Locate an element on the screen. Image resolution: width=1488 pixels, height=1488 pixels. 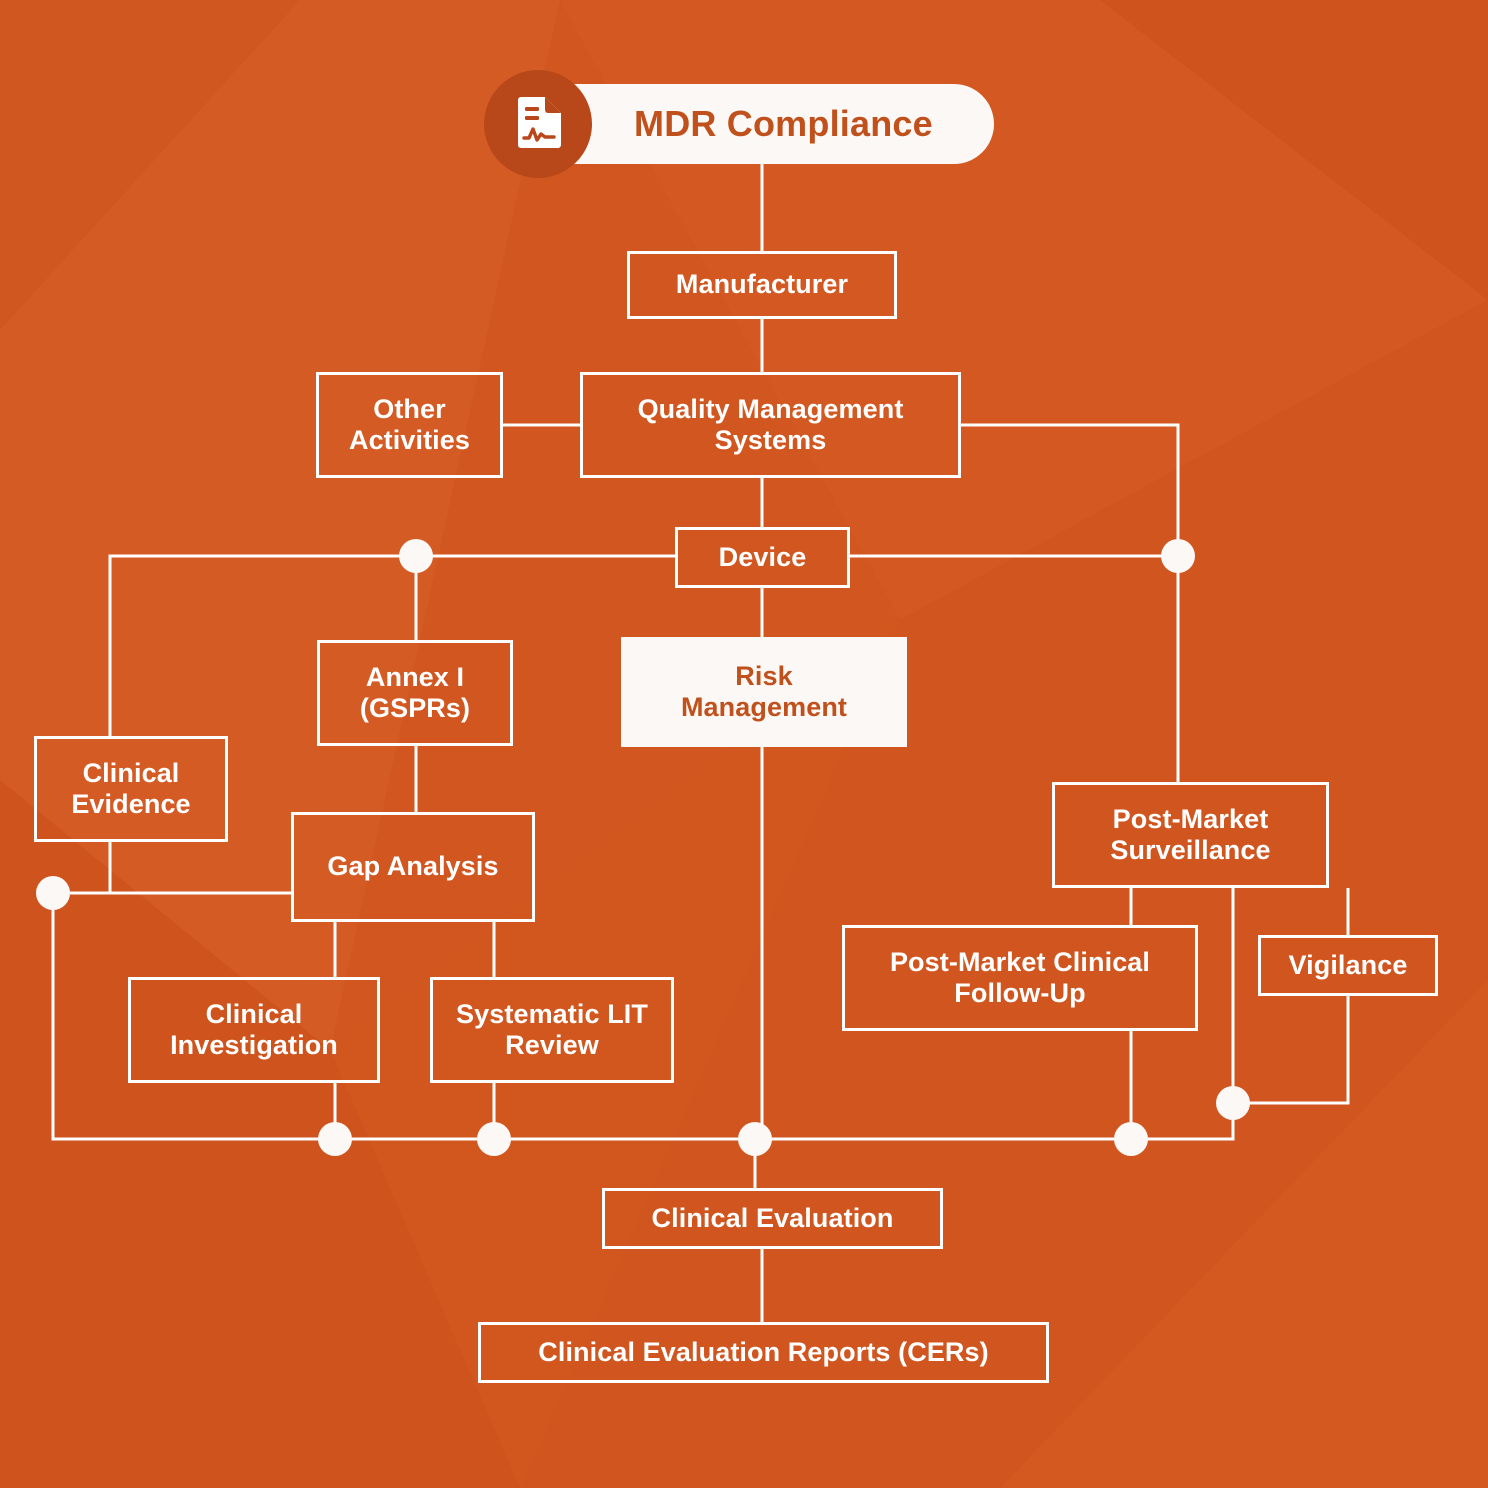
junction-clinical-evidence is located at coordinates (53, 893).